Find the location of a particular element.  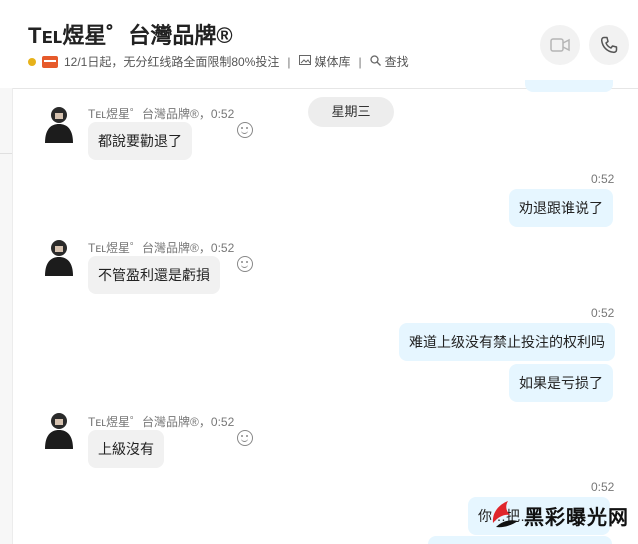

chat-title: Tᴇʟ煜星゜台灣品牌® is located at coordinates (130, 35).